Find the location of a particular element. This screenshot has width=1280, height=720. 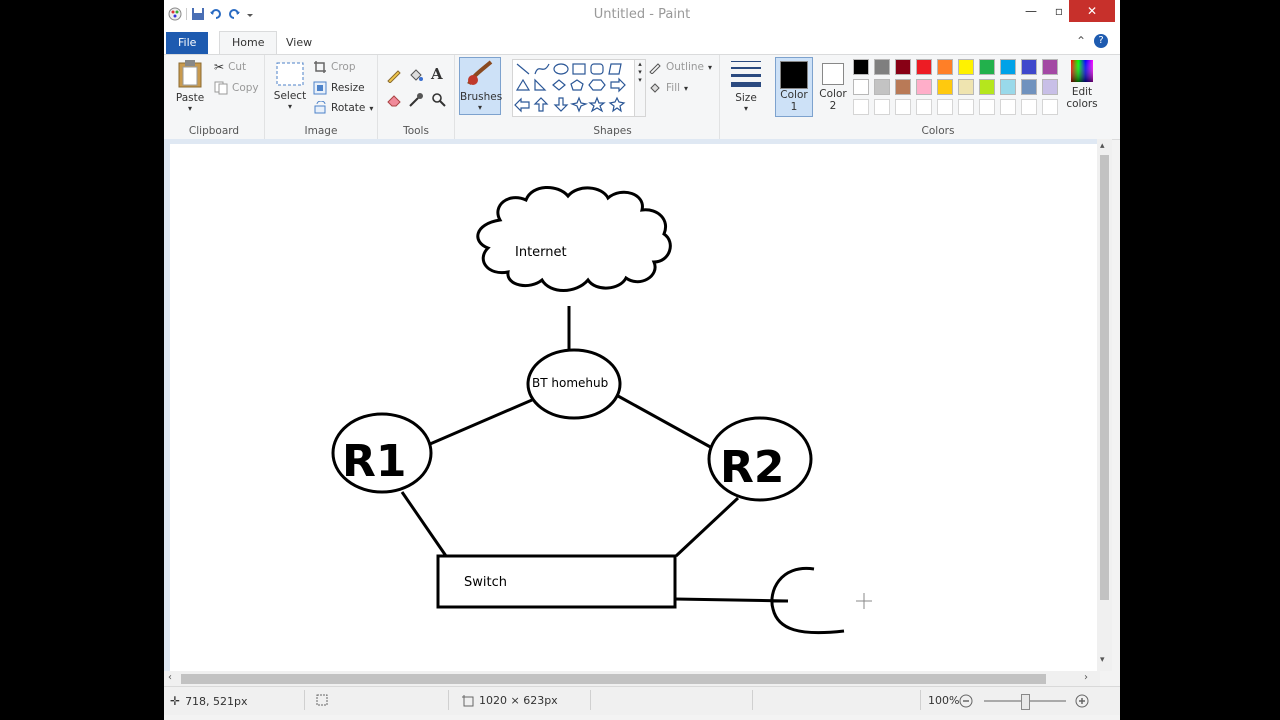

copy-button: Copy is located at coordinates (236, 88).